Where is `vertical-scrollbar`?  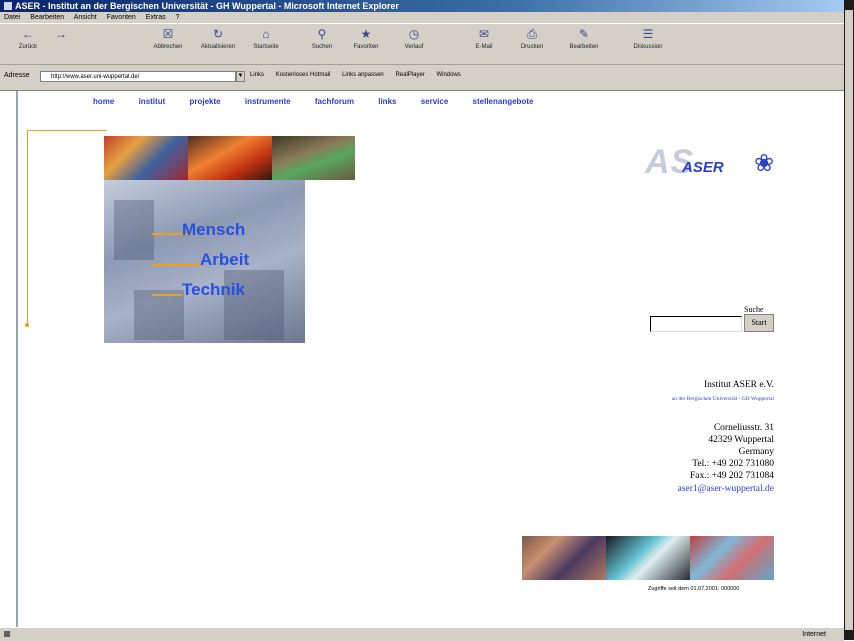 vertical-scrollbar is located at coordinates (849, 320).